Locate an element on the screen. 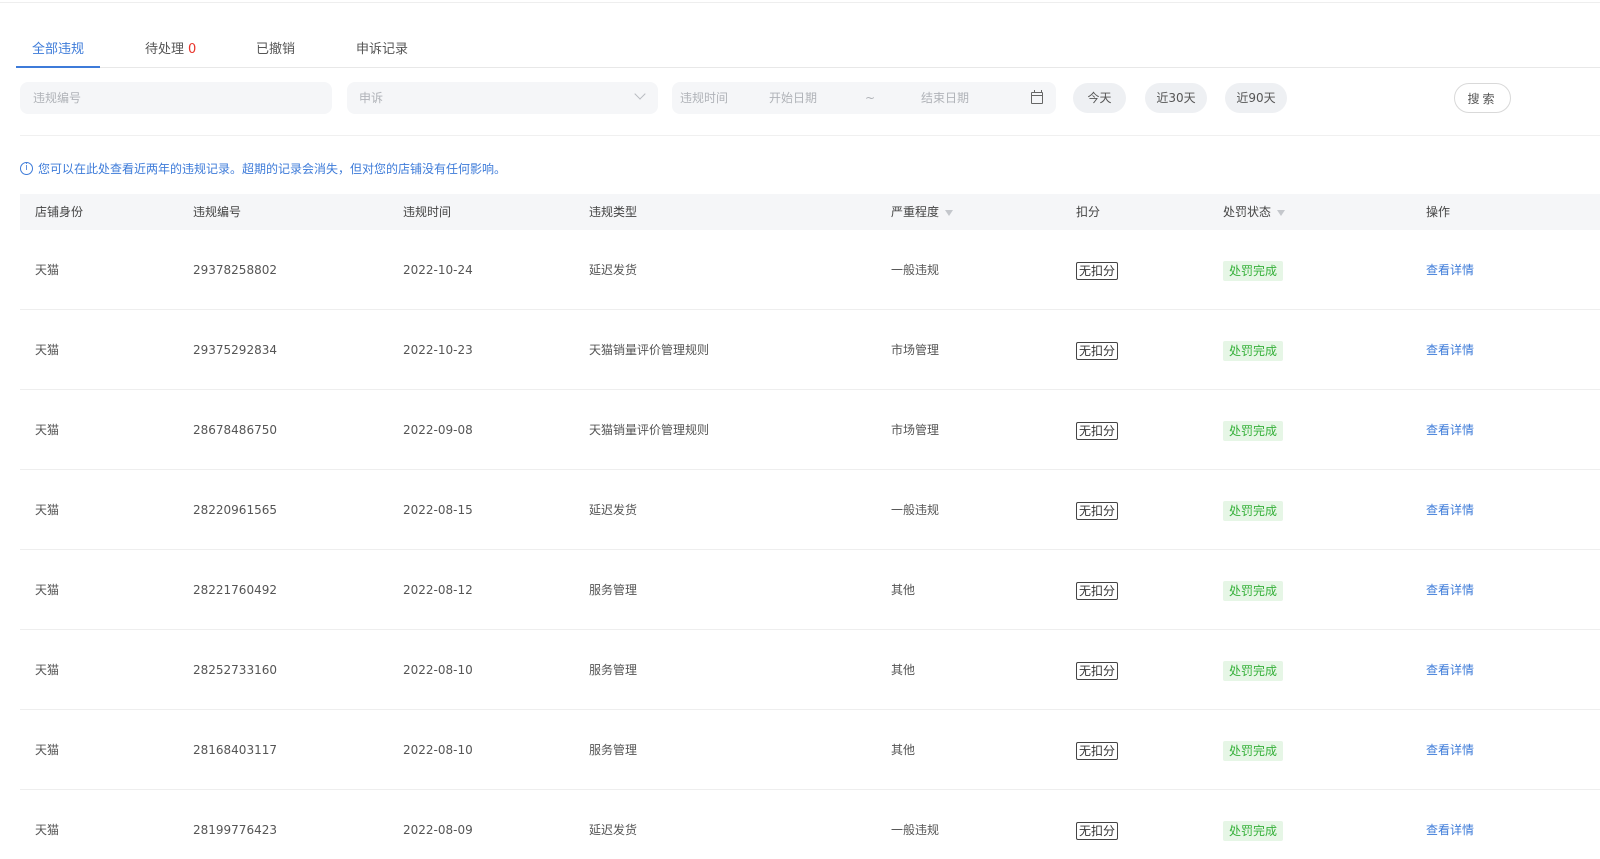 This screenshot has width=1600, height=859. cell-violation-time: 2022-10-23 is located at coordinates (438, 350).